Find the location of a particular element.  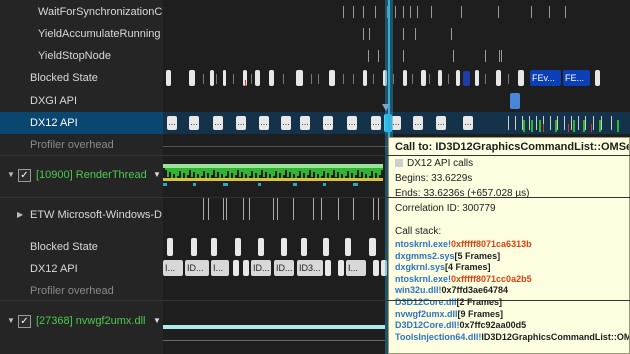

callstack-frame: ntoskrnl.exe!0xfffff8071cc0a2b5 is located at coordinates (509, 280).